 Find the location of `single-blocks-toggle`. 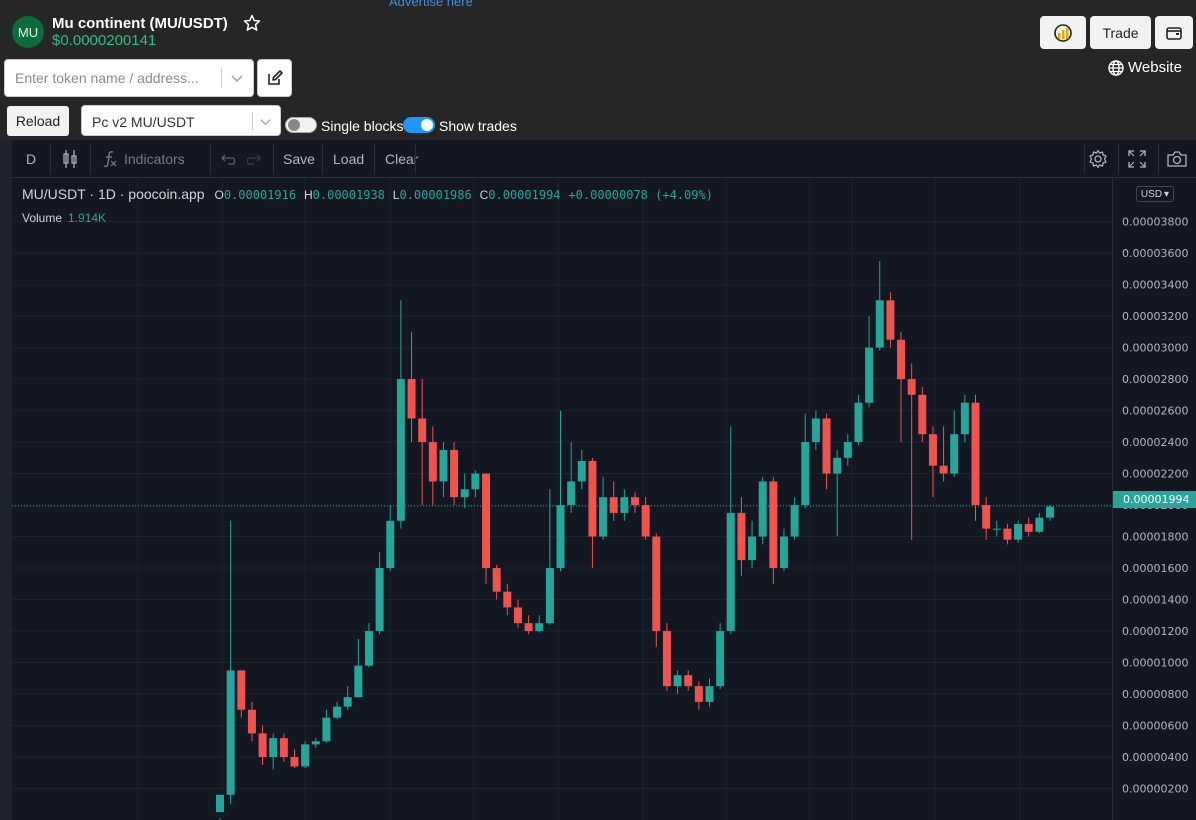

single-blocks-toggle is located at coordinates (301, 125).